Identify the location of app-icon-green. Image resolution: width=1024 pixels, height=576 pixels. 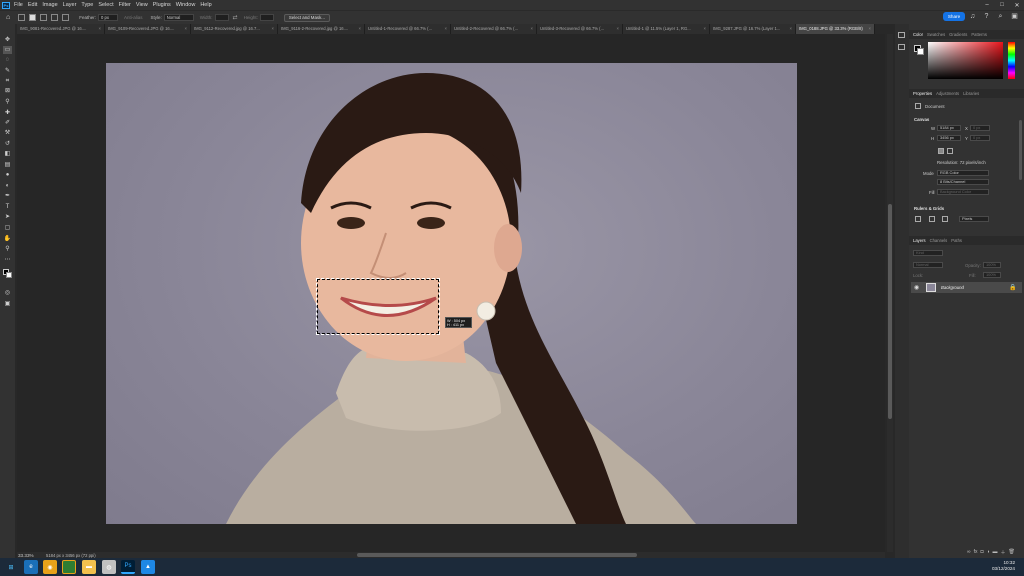
(69, 567).